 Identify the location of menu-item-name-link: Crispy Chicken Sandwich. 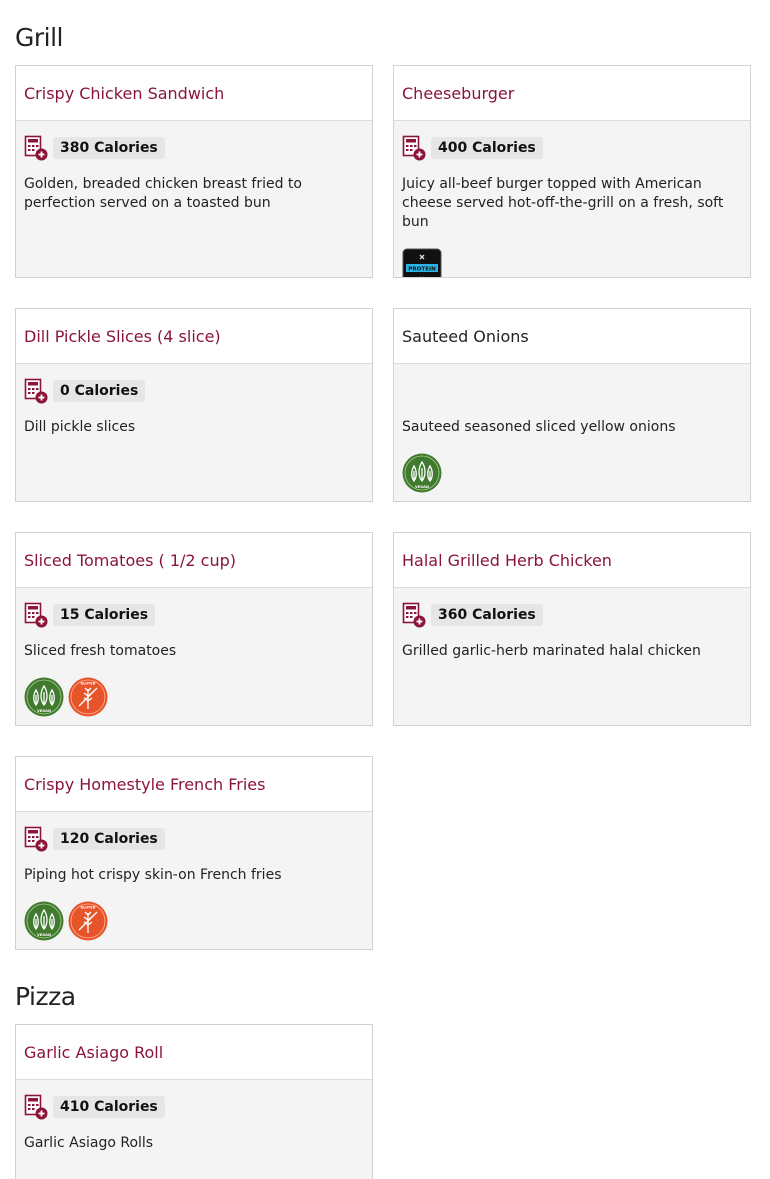
(124, 93).